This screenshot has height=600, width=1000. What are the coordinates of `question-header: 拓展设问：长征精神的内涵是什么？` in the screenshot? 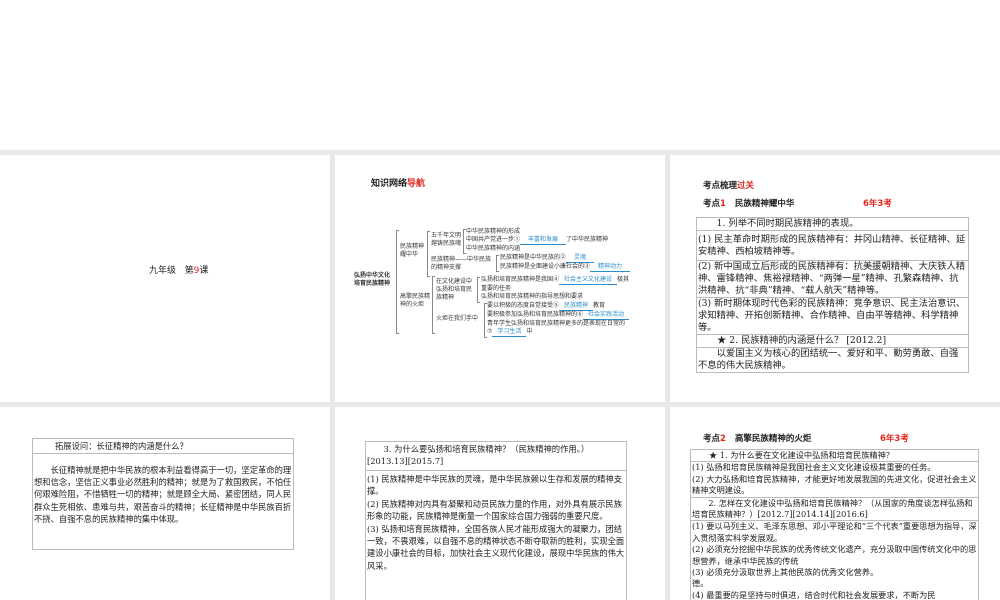 It's located at (163, 446).